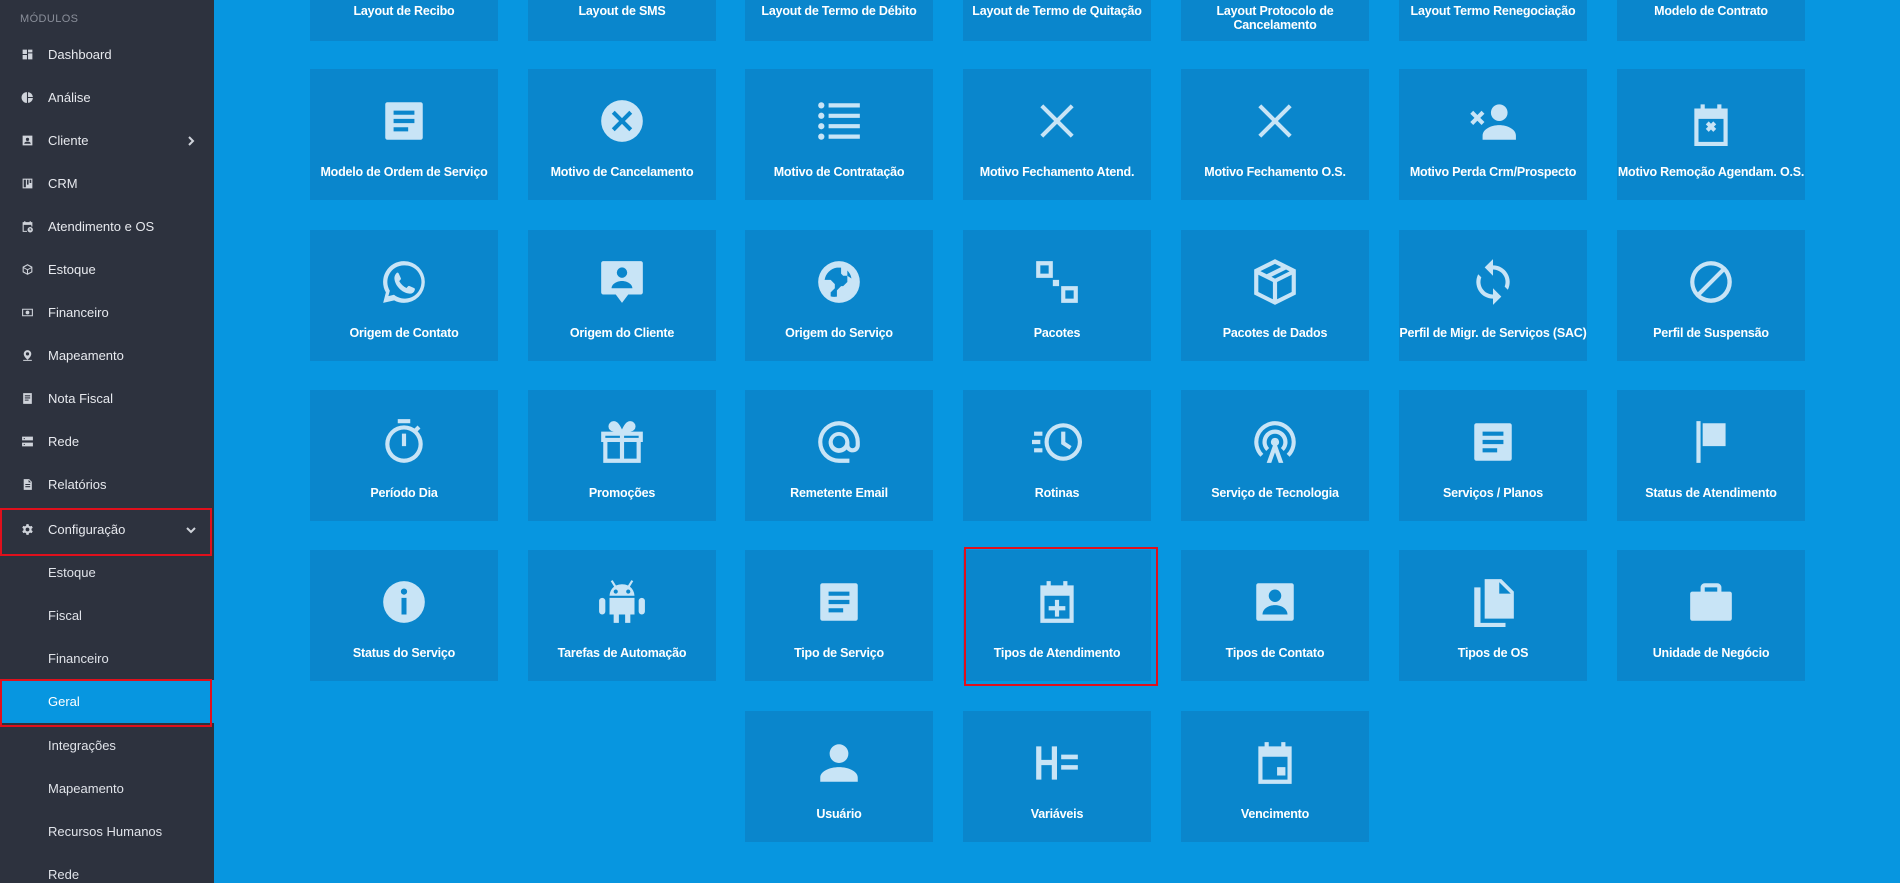  Describe the element at coordinates (78, 312) in the screenshot. I see `sidebar-item-label: Financeiro` at that location.